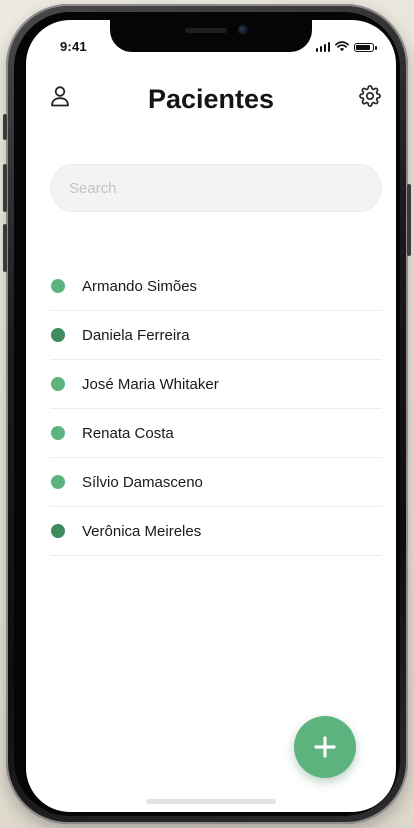 The width and height of the screenshot is (414, 828). What do you see at coordinates (216, 482) in the screenshot?
I see `patient-item: Sílvio Damasceno` at bounding box center [216, 482].